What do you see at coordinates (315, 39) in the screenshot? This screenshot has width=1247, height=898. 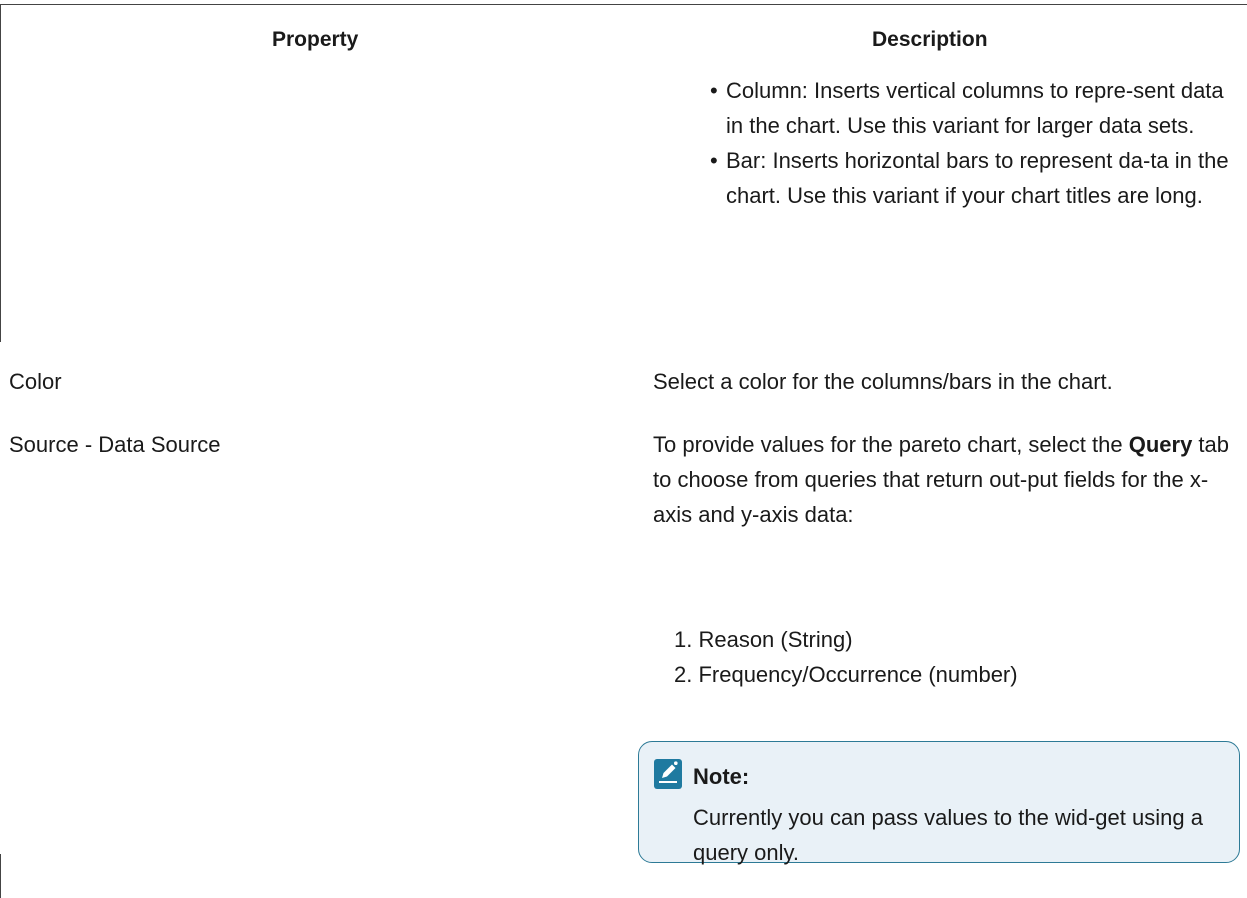 I see `column-header-property: Property` at bounding box center [315, 39].